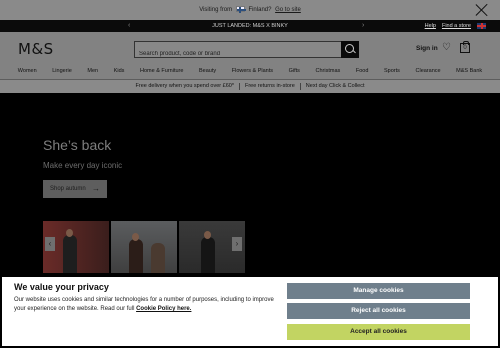 The image size is (500, 348). What do you see at coordinates (77, 145) in the screenshot?
I see `hero-title: She’s back` at bounding box center [77, 145].